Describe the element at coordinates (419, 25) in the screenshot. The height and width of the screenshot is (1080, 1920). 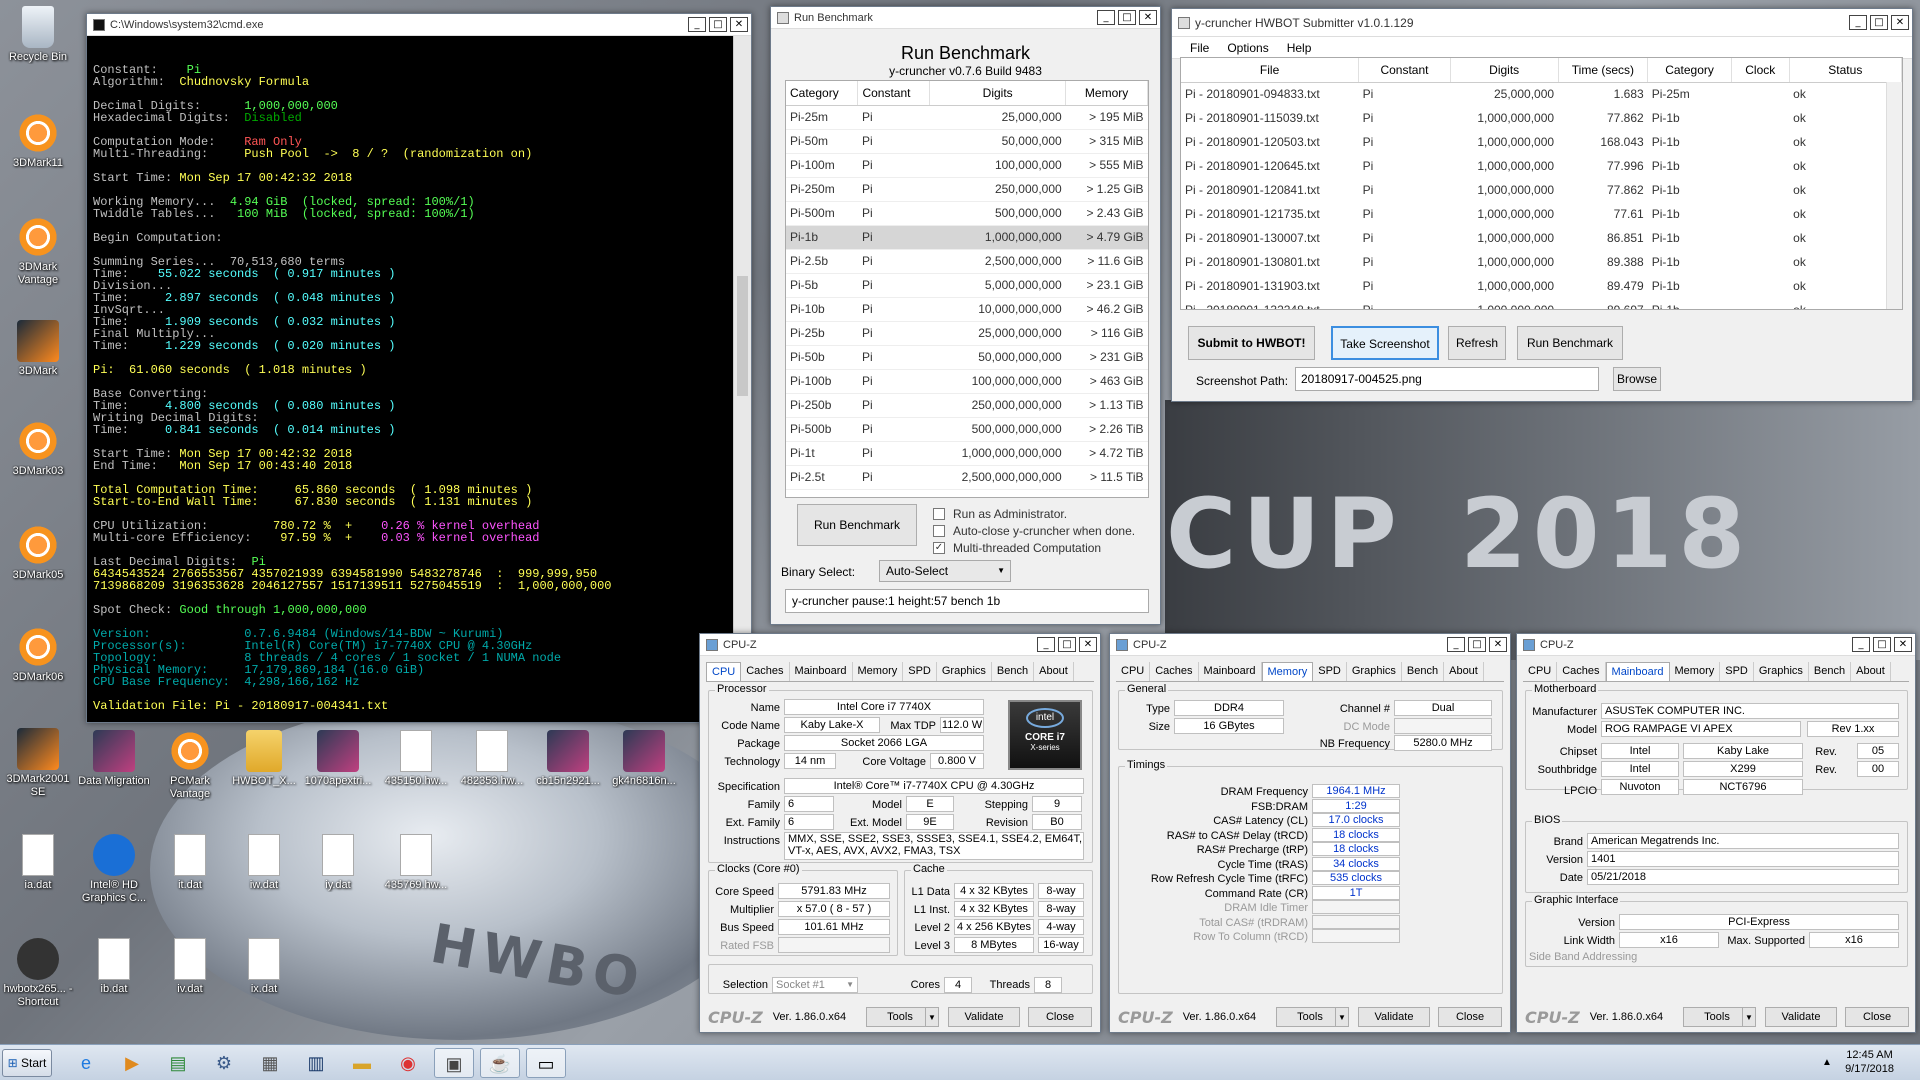
I see `cmd-titlebar: C:\Windows\system32\cmd.exe _ □ ✕` at that location.